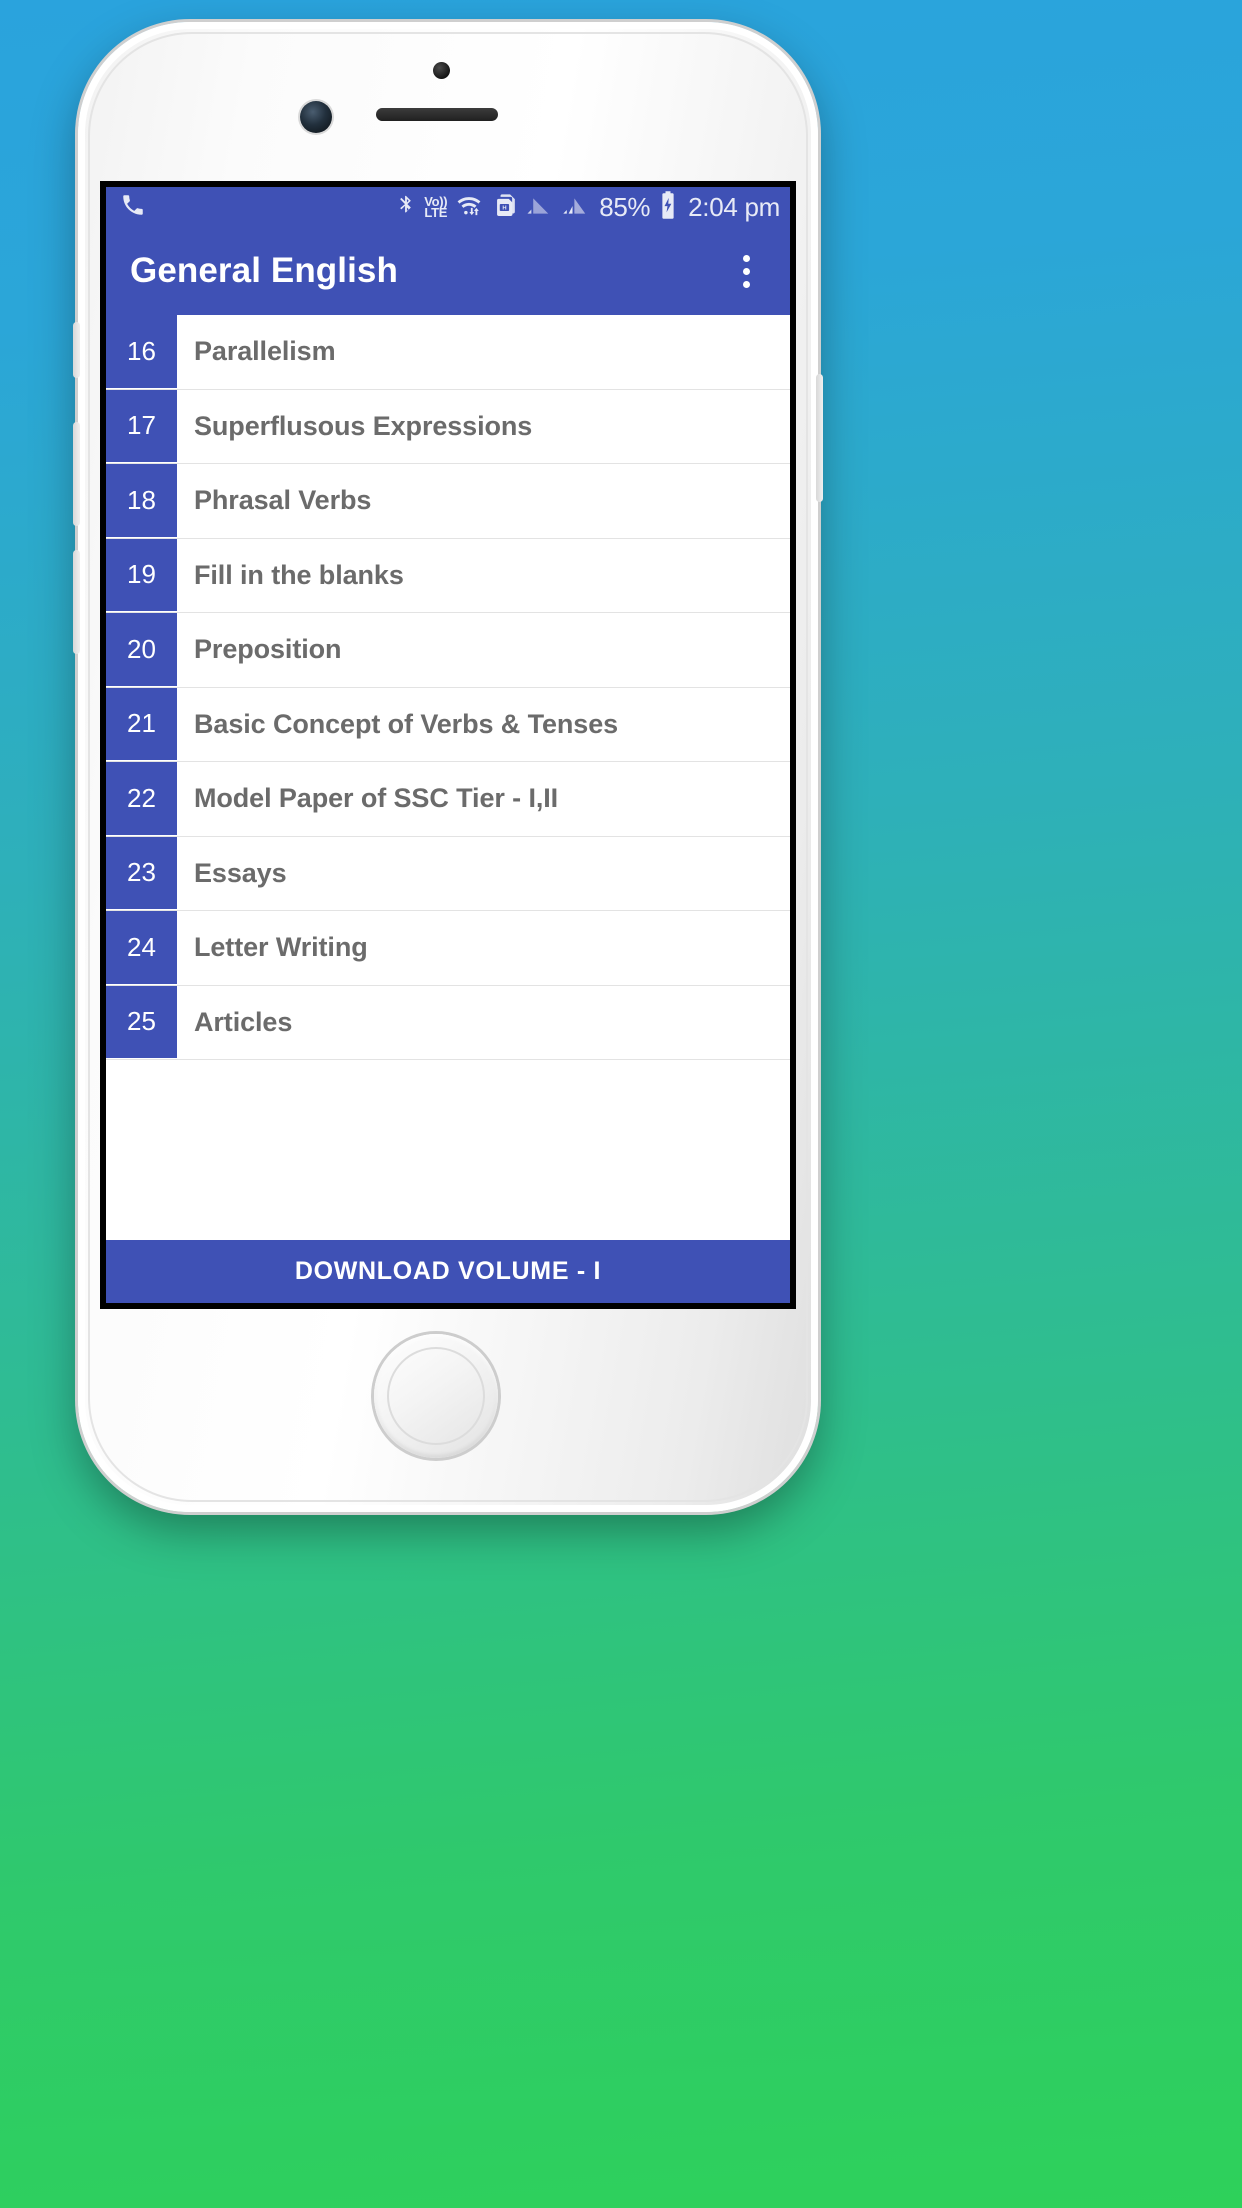 The height and width of the screenshot is (2208, 1242). Describe the element at coordinates (819, 438) in the screenshot. I see `power-button` at that location.